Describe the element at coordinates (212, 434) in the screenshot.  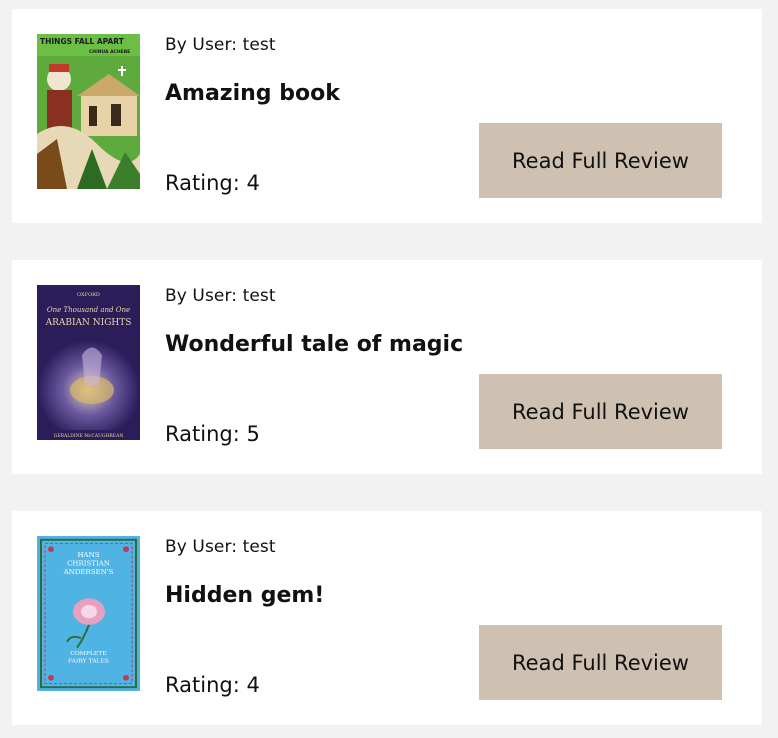
I see `review-rating: Rating: 5` at that location.